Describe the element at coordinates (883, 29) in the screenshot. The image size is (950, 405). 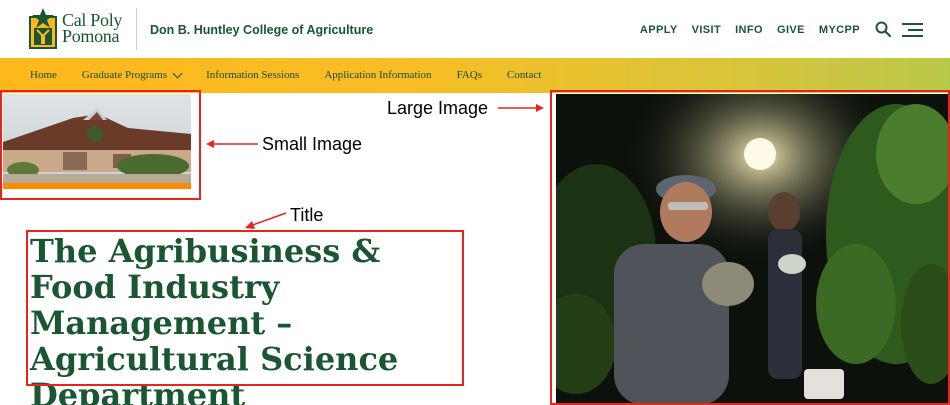
I see `search-icon` at that location.